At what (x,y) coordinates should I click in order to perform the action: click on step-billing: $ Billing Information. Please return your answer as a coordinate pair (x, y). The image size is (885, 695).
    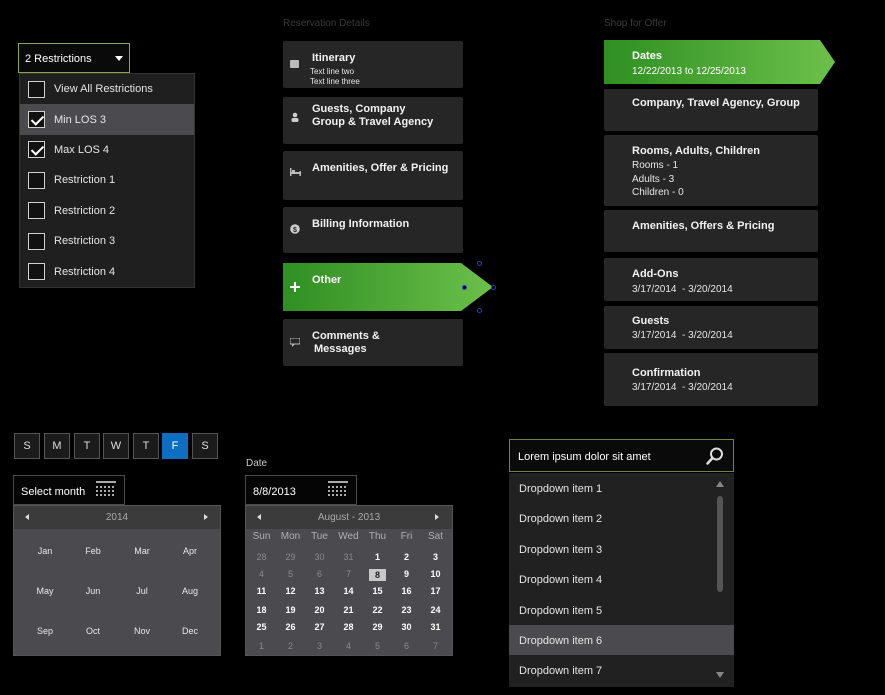
    Looking at the image, I should click on (373, 230).